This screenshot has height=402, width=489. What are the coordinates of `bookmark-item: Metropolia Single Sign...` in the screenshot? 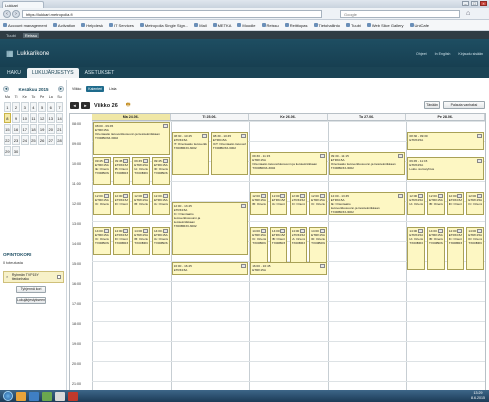 It's located at (163, 25).